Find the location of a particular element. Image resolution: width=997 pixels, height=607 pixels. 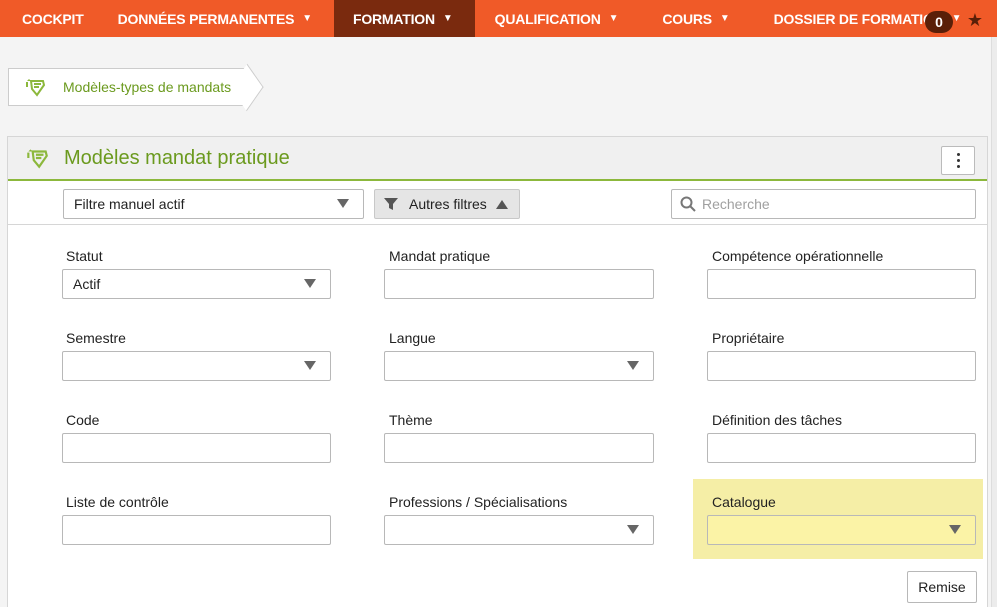

chevron-up-icon is located at coordinates (501, 204).